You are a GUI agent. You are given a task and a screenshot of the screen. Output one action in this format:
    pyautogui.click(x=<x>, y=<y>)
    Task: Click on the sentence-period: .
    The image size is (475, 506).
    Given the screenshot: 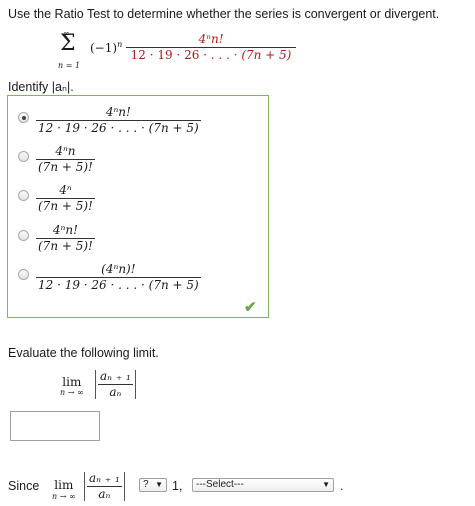 What is the action you would take?
    pyautogui.click(x=342, y=486)
    